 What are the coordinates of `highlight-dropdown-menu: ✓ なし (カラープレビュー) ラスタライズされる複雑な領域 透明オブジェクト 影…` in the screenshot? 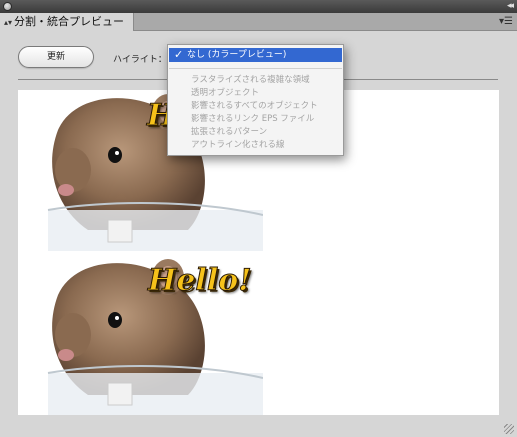 It's located at (255, 100).